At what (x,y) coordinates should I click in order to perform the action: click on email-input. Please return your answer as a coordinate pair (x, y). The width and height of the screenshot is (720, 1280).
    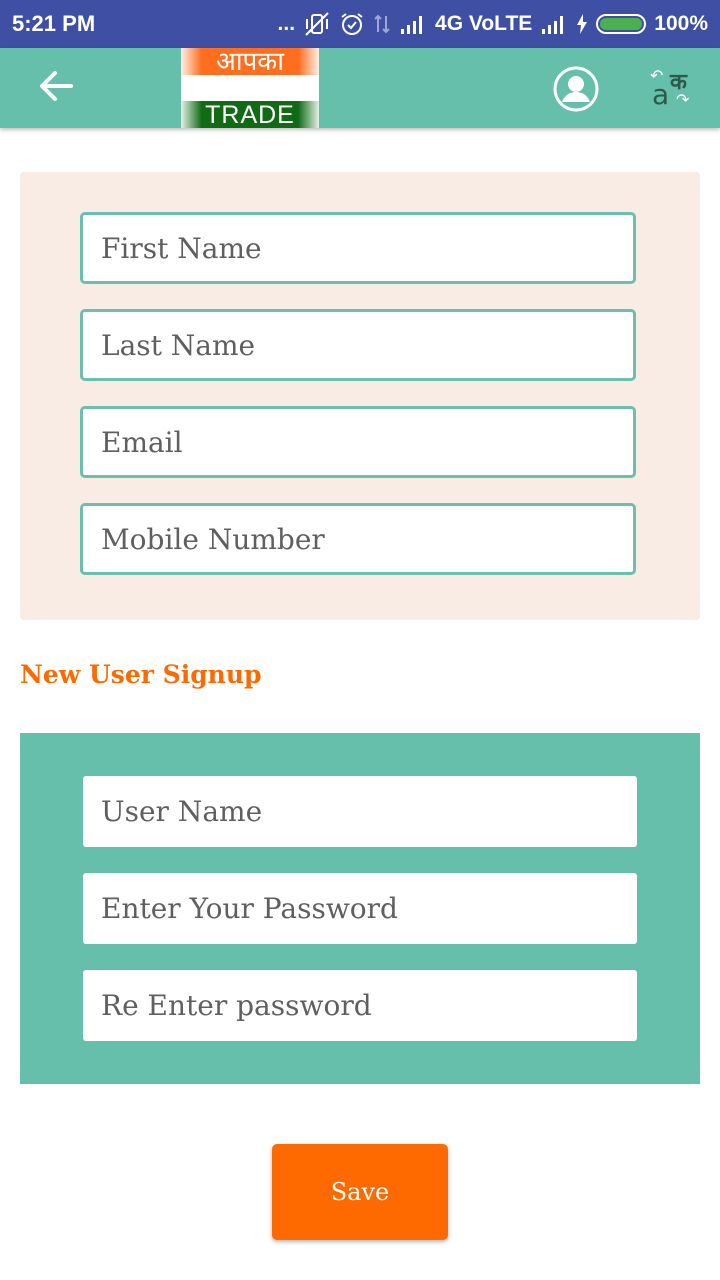
    Looking at the image, I should click on (358, 442).